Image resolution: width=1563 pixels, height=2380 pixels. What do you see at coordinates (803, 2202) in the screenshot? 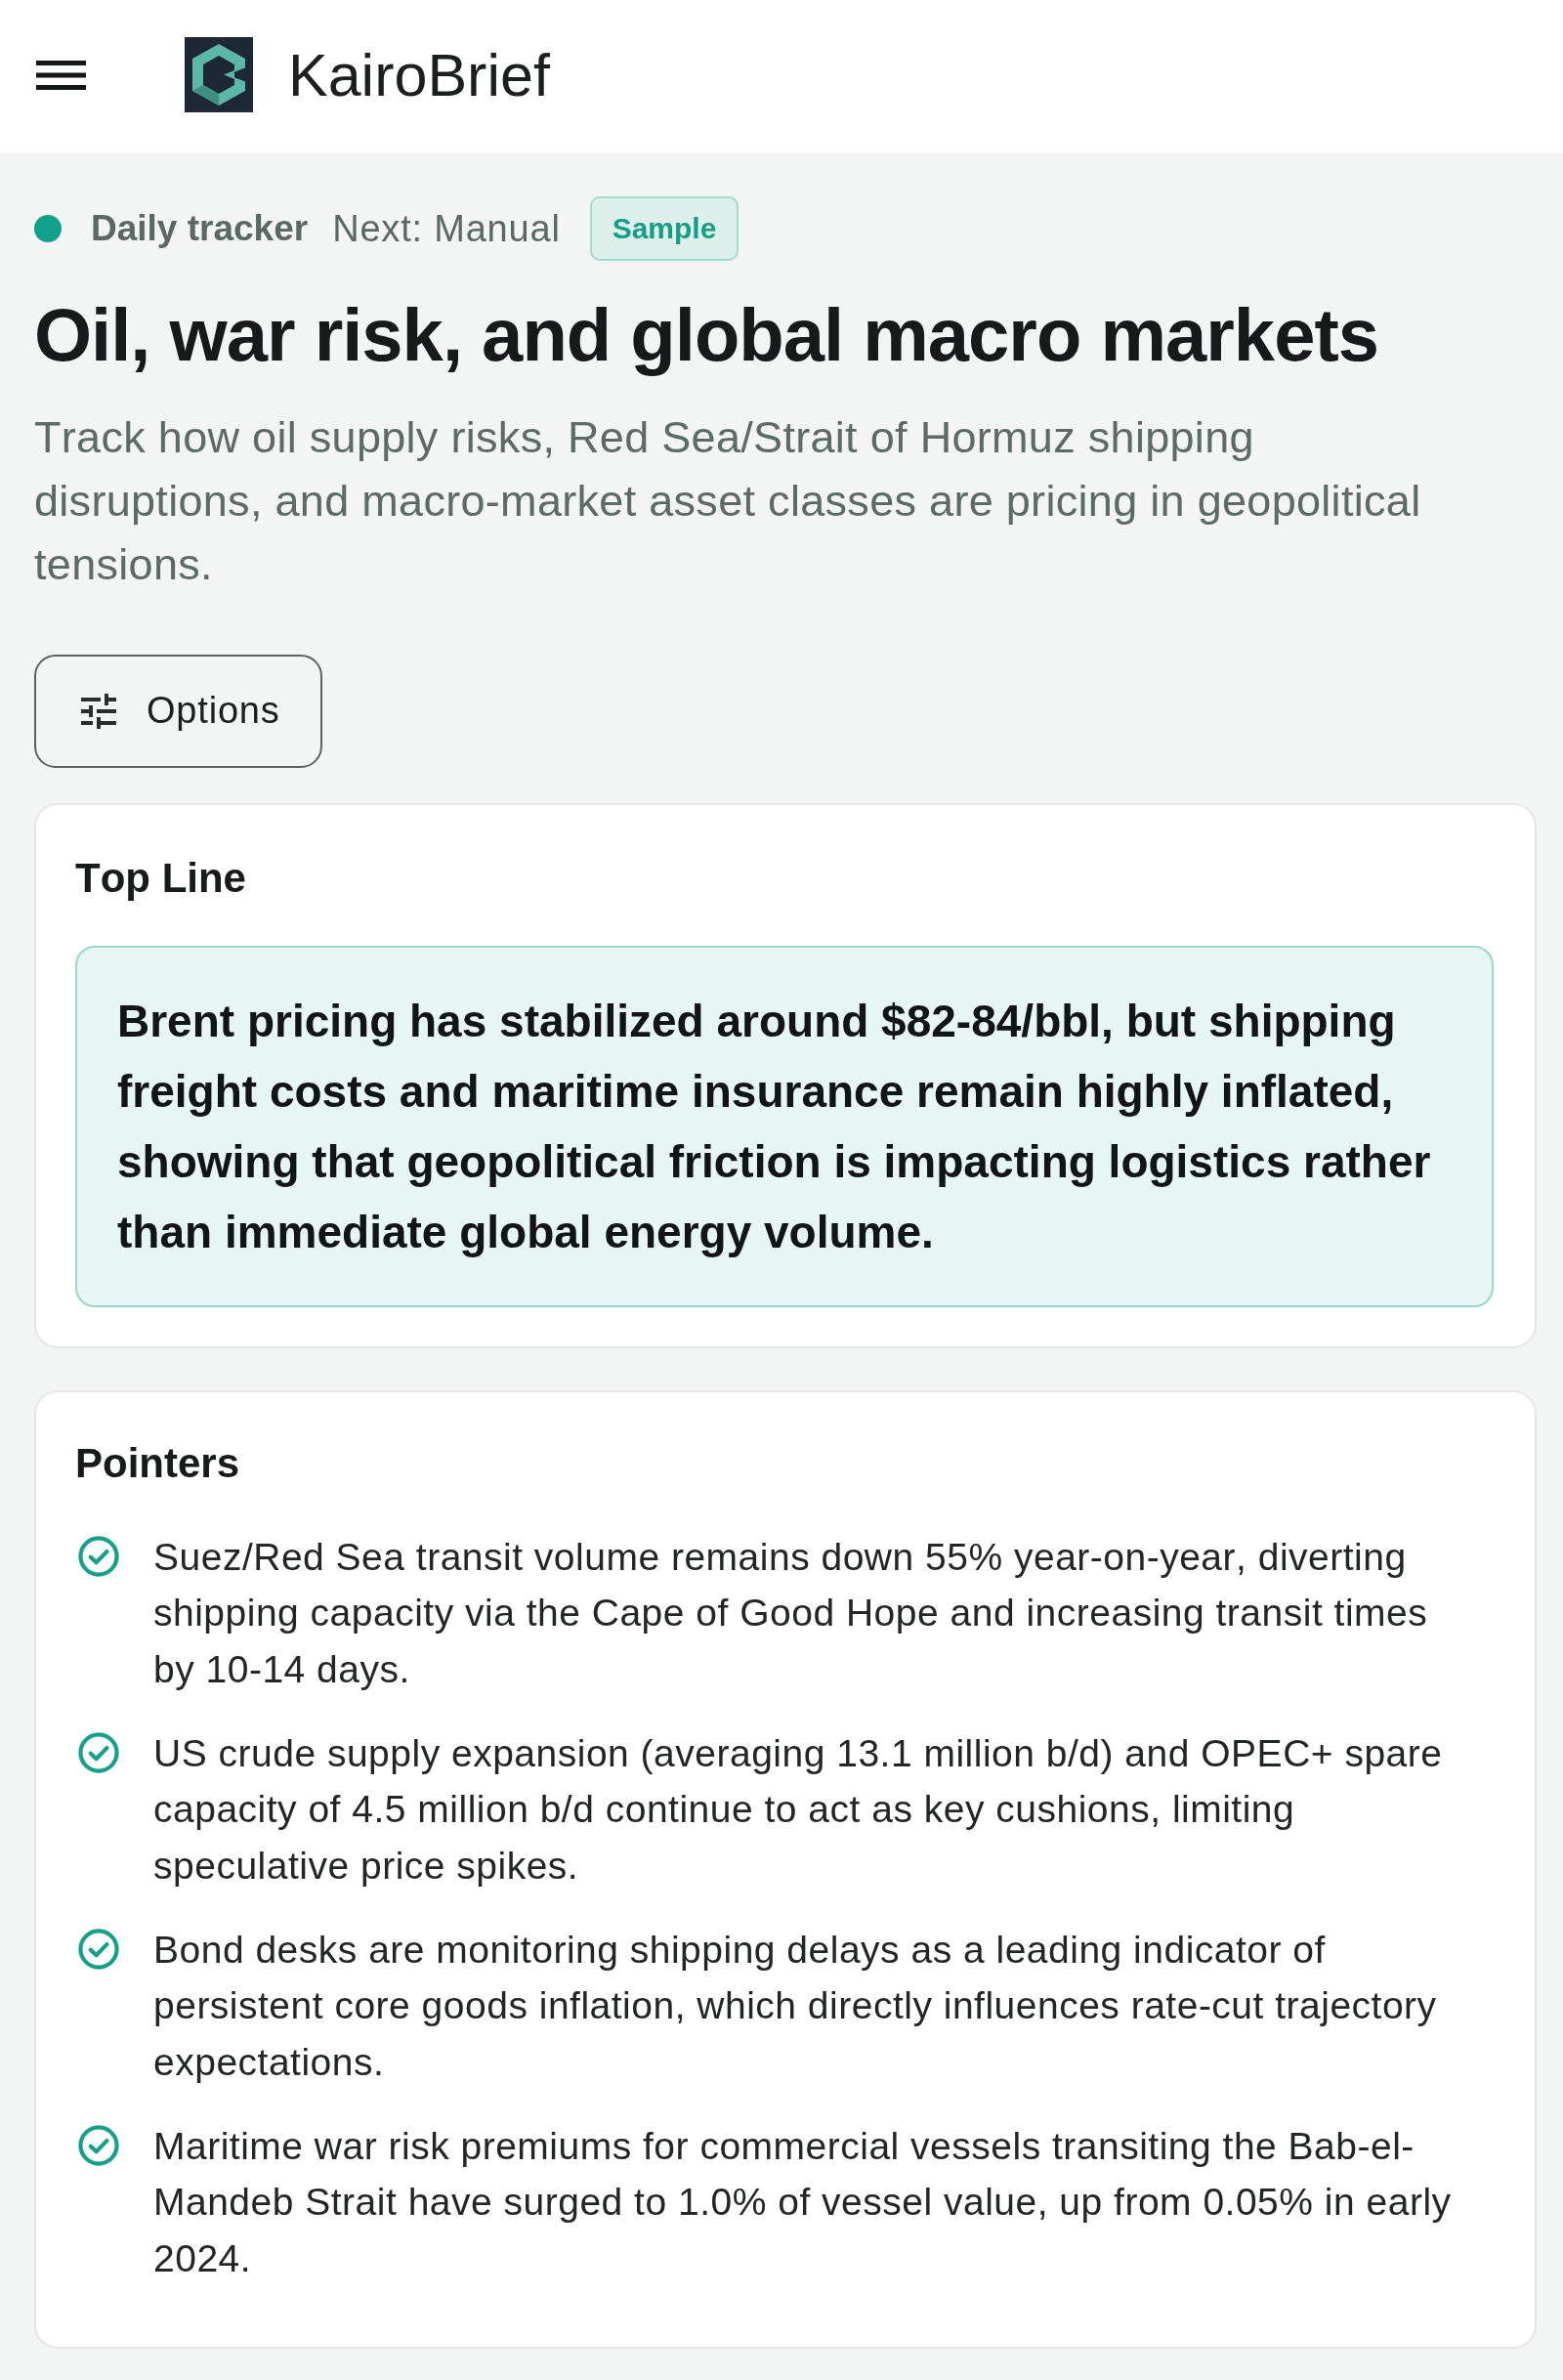
I see `pointer-text: Maritime war risk premiums for commercial vessels transiting the Bab-el-Mandeb Strait have surged to 1.0% of vessel value, up from 0.05% in early 2024.` at bounding box center [803, 2202].